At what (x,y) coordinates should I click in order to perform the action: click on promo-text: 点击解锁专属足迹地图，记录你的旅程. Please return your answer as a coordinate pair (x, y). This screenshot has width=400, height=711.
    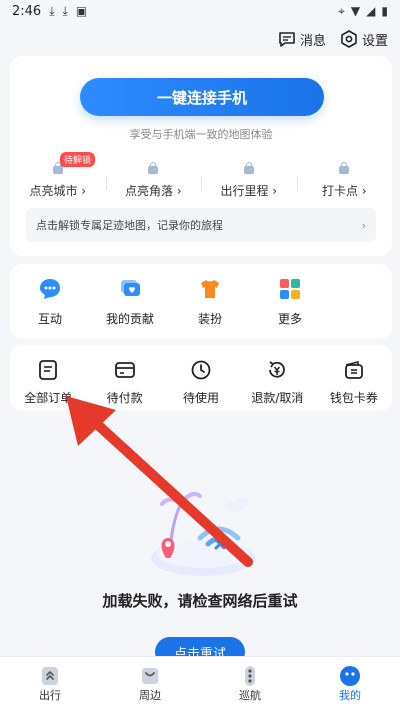
    Looking at the image, I should click on (129, 225).